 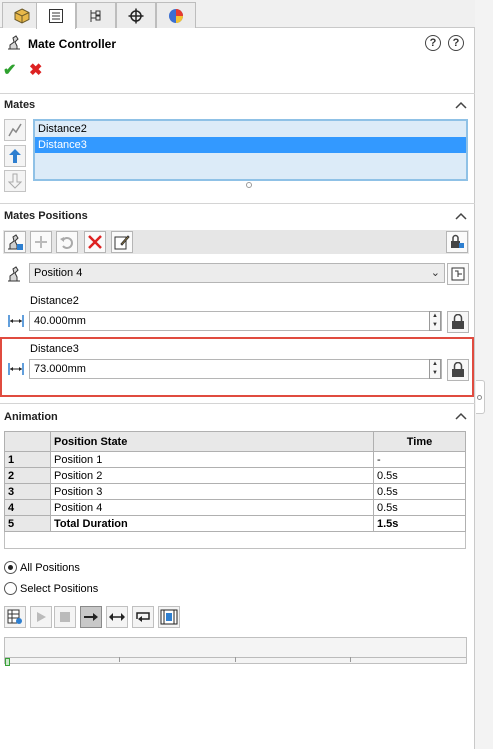 I want to click on mates-list: Distance2 Distance3, so click(x=250, y=150).